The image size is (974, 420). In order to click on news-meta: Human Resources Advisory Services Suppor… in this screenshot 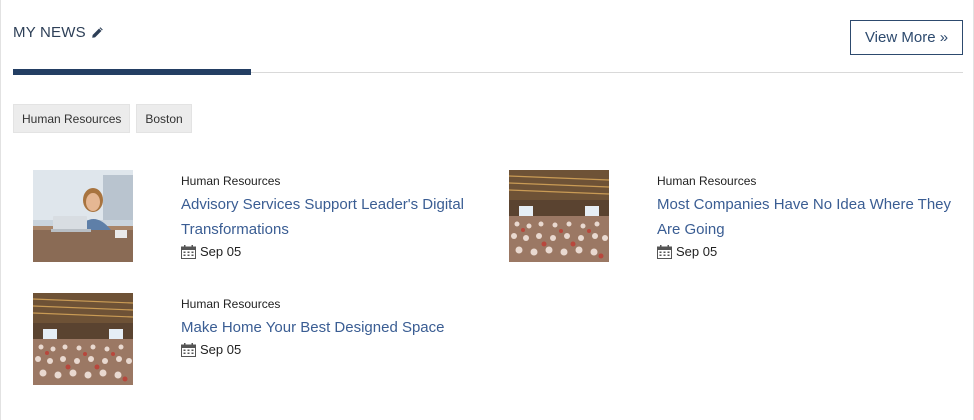, I will do `click(331, 216)`.